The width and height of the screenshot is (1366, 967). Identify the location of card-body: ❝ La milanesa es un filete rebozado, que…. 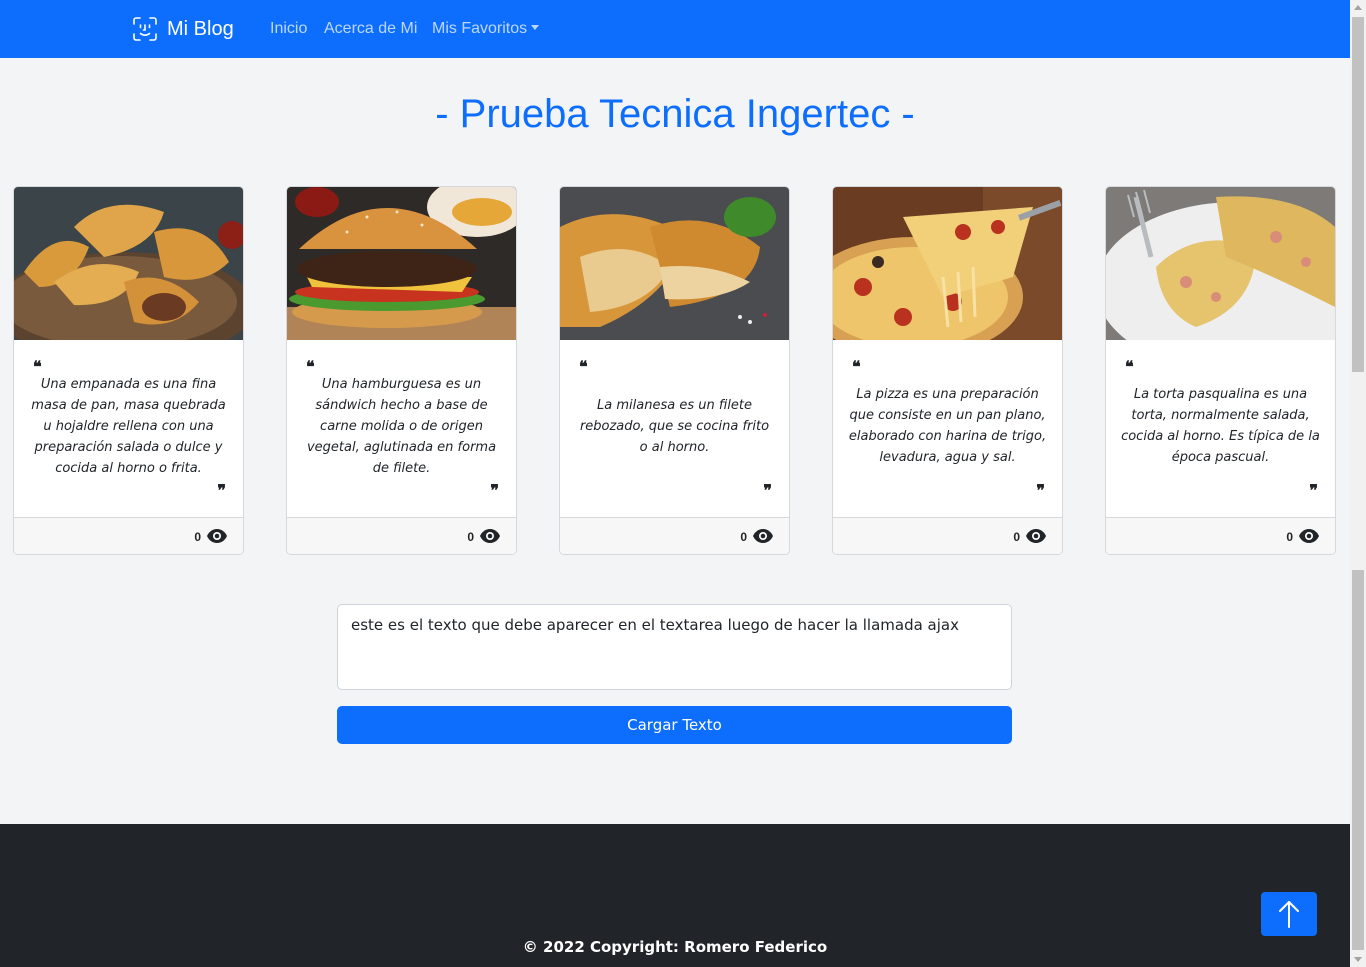
(674, 429).